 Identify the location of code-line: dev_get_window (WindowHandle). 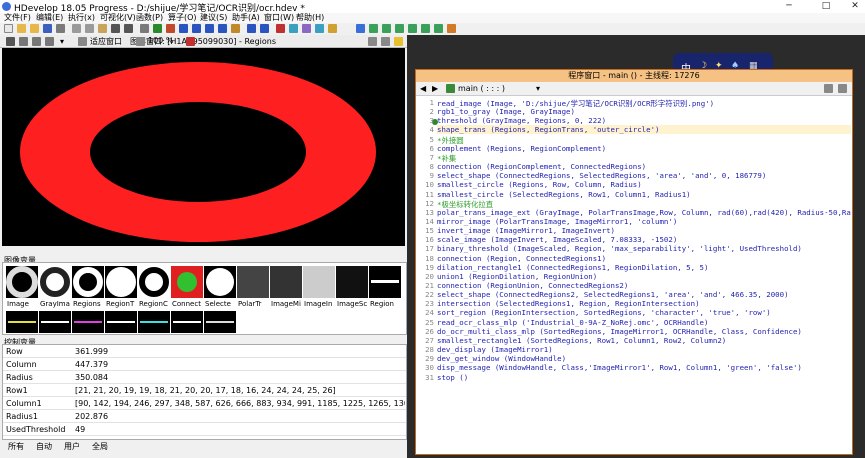
(644, 358).